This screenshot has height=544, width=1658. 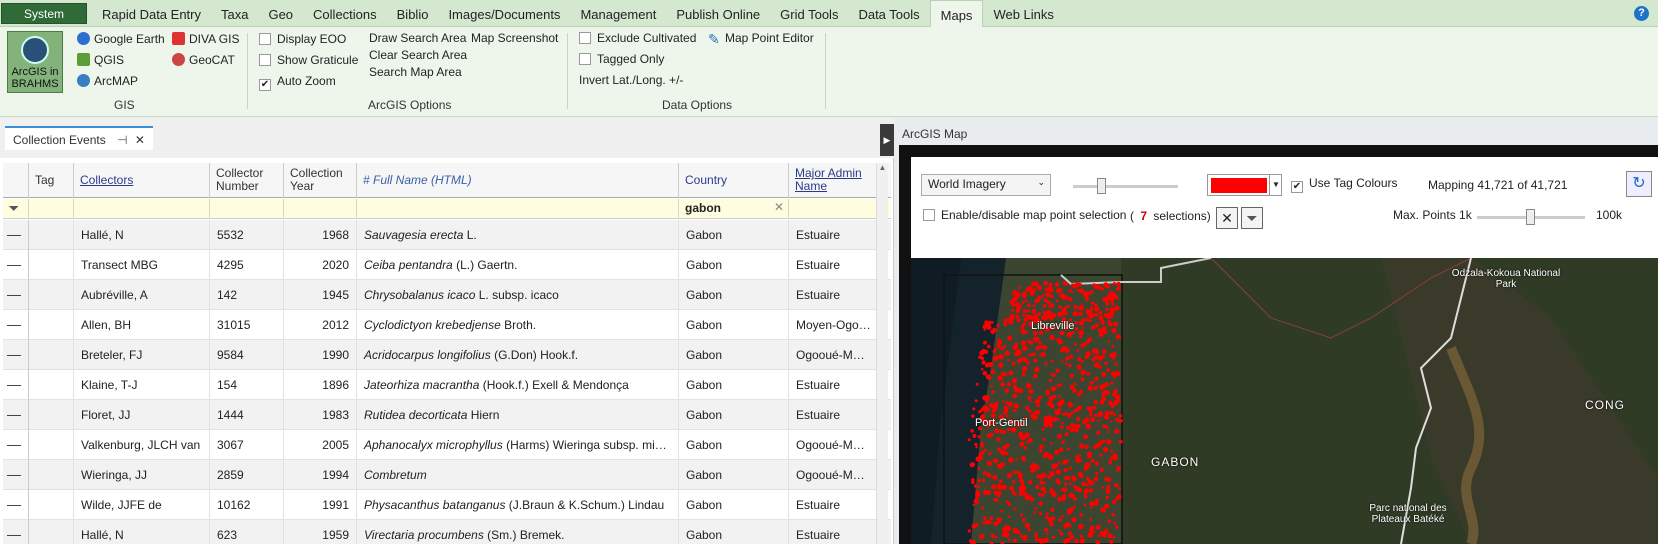 What do you see at coordinates (518, 415) in the screenshot?
I see `cell-full-name: Rutidea decorticata Hiern` at bounding box center [518, 415].